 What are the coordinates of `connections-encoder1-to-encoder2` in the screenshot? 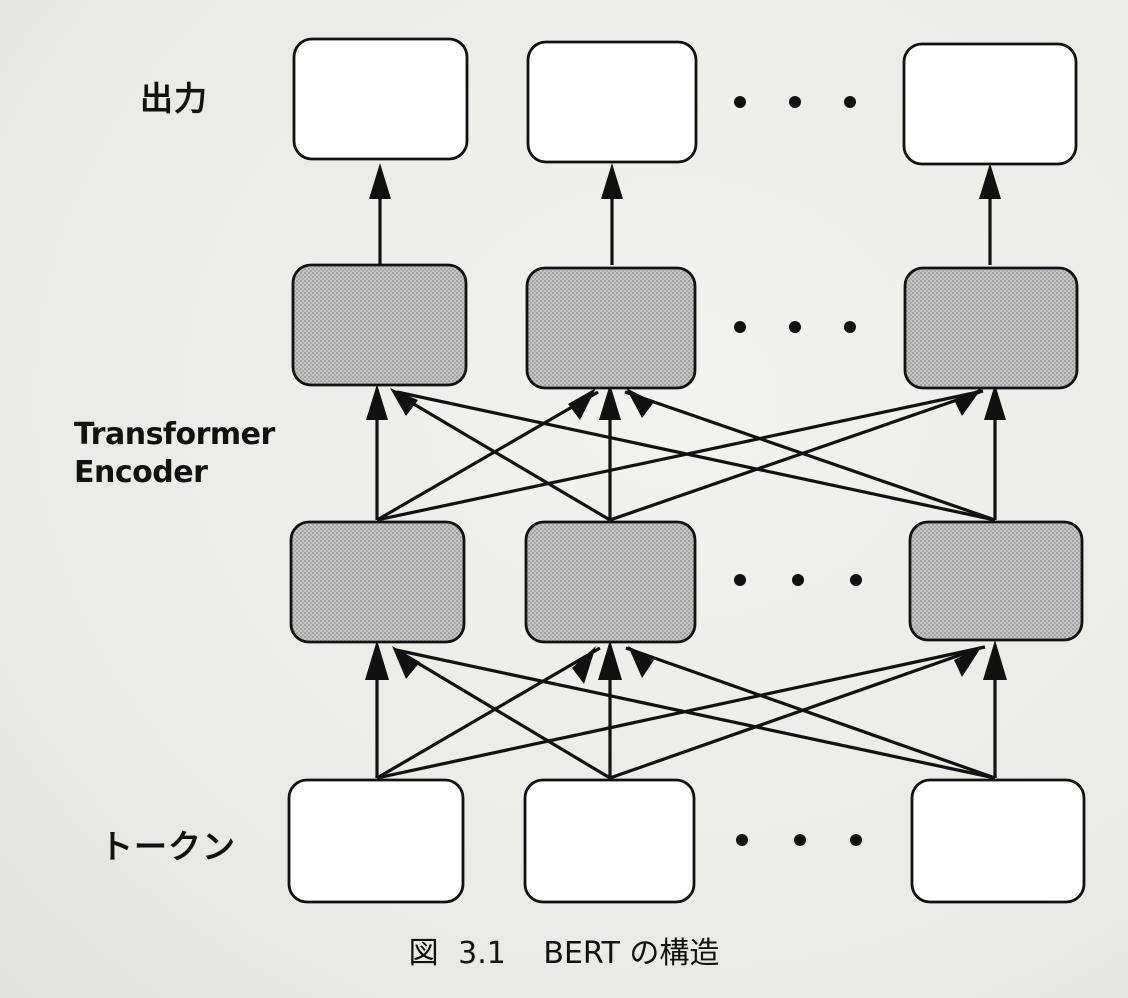 It's located at (686, 453).